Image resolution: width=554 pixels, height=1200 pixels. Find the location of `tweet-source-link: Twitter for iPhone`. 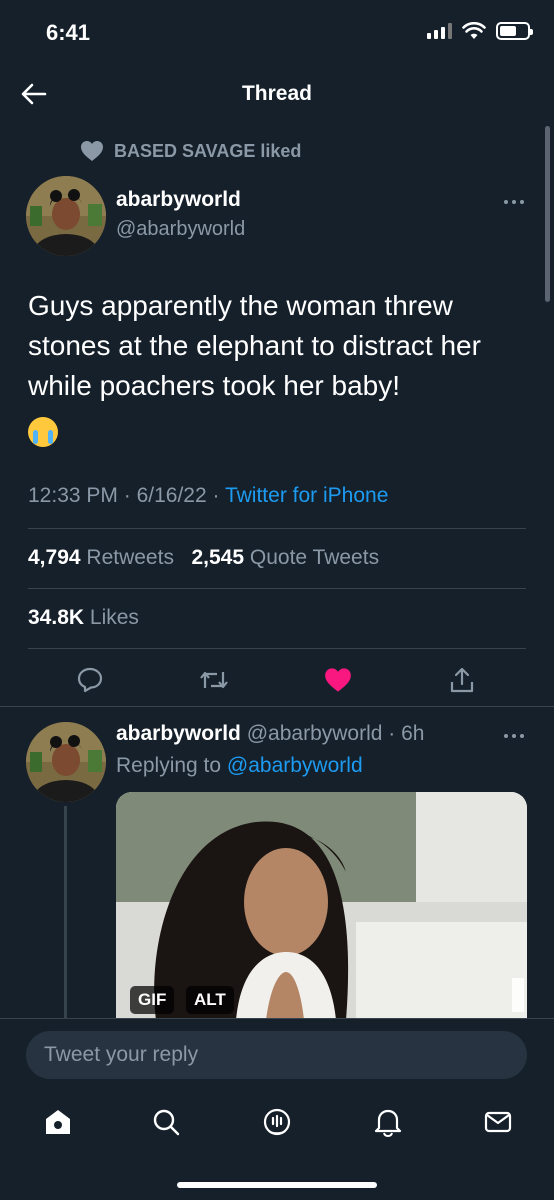

tweet-source-link: Twitter for iPhone is located at coordinates (306, 495).